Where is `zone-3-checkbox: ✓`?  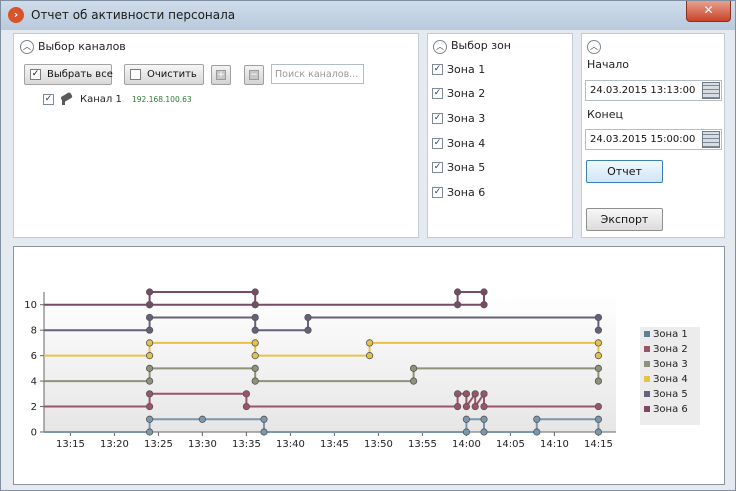
zone-3-checkbox: ✓ is located at coordinates (437, 118).